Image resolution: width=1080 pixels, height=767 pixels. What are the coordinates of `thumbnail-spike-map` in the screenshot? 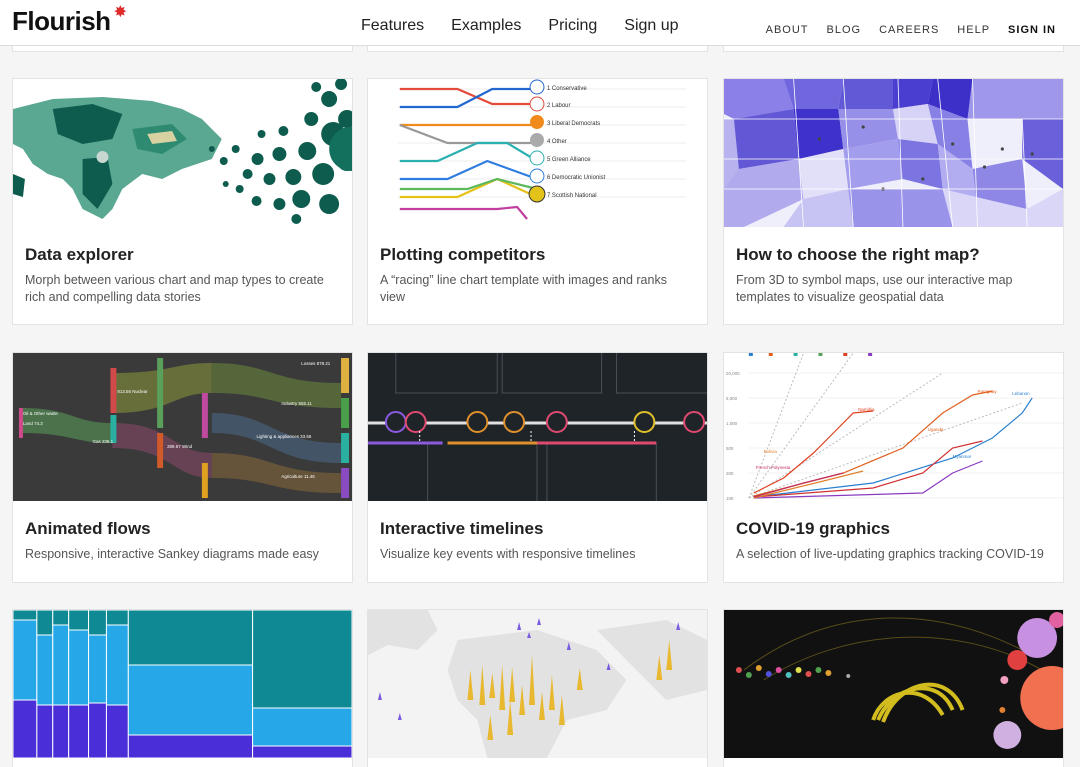 It's located at (537, 684).